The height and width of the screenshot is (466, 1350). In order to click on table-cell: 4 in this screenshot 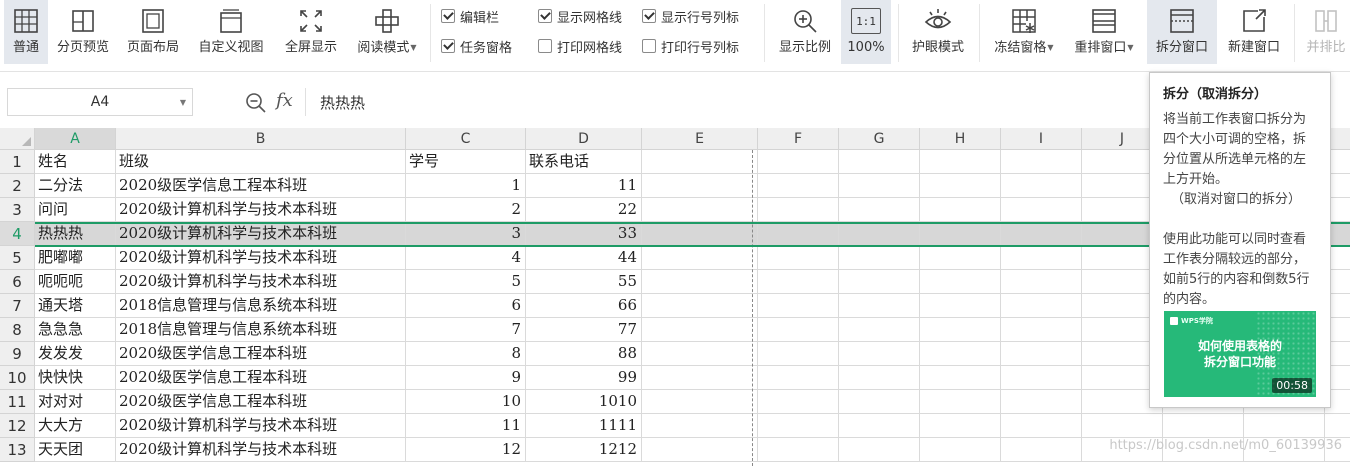, I will do `click(466, 258)`.